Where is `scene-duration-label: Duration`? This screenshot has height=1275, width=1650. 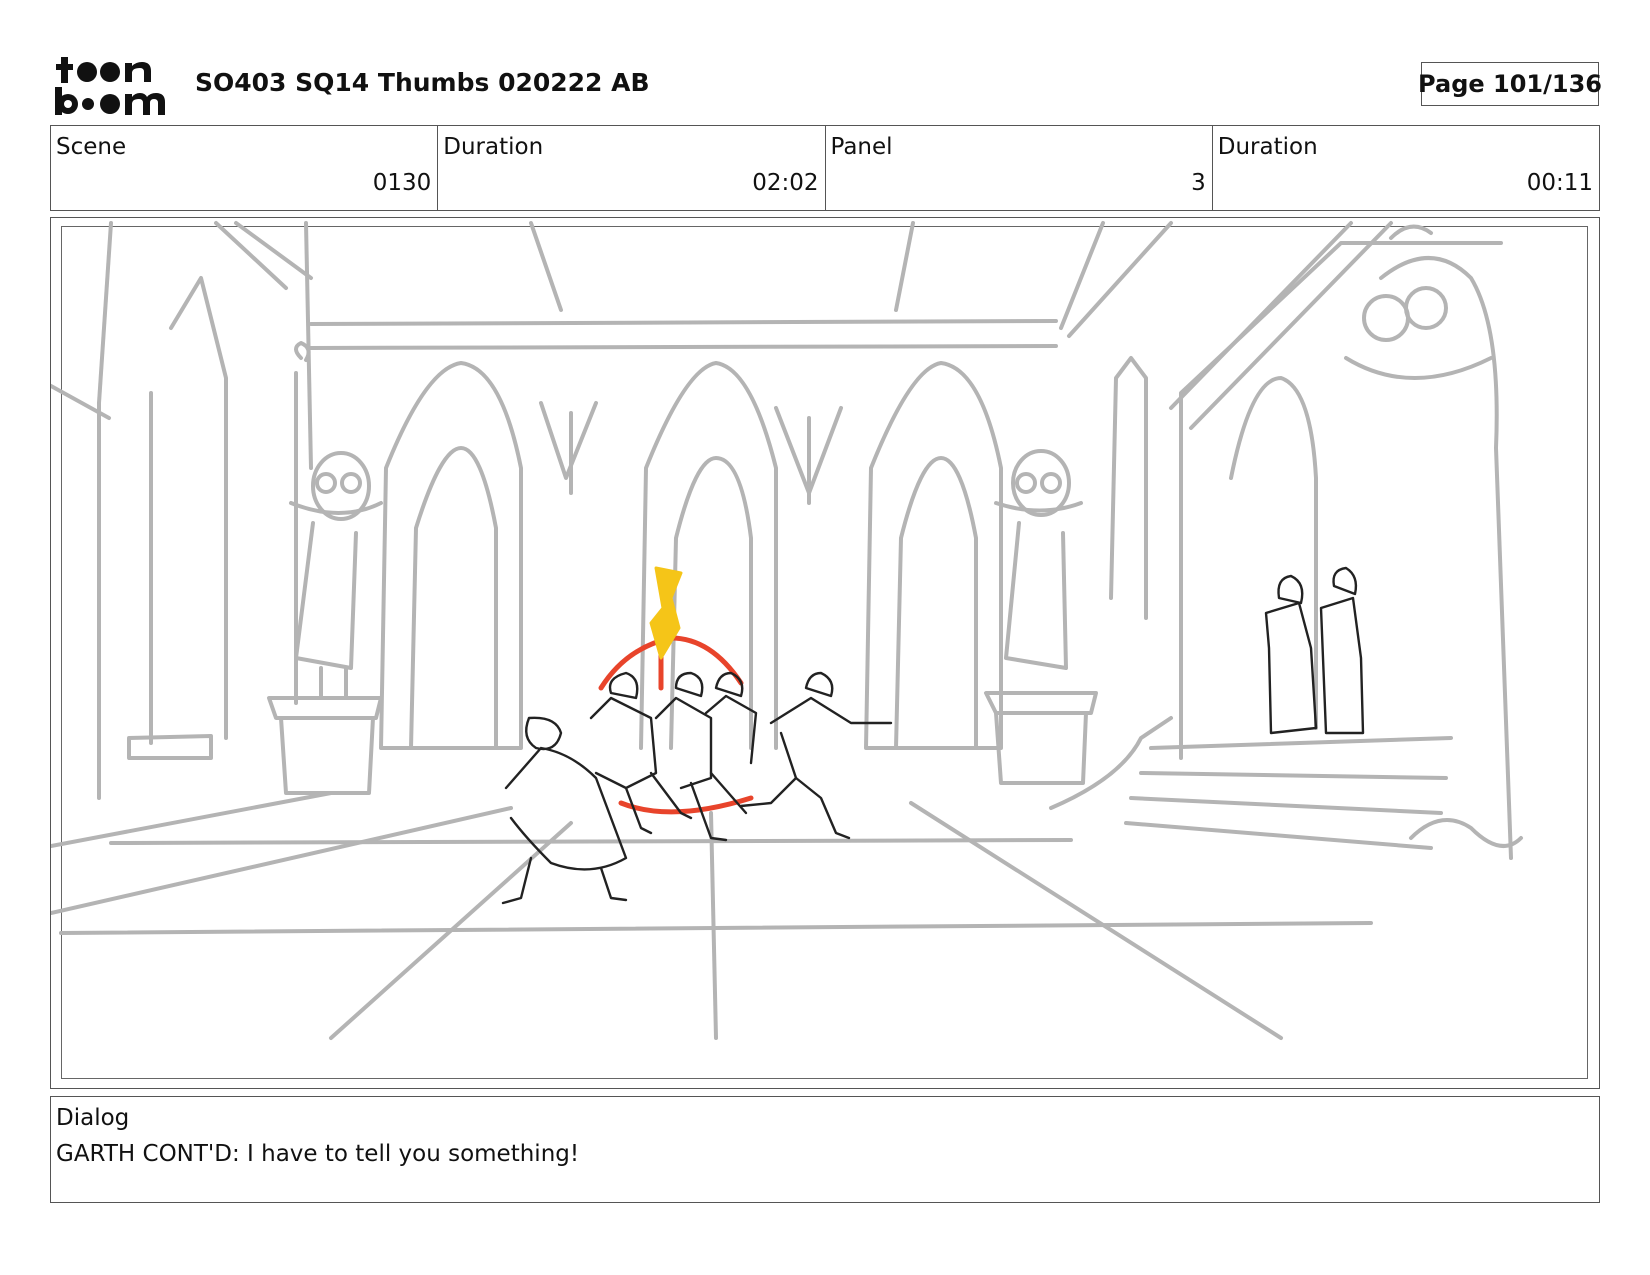 scene-duration-label: Duration is located at coordinates (493, 147).